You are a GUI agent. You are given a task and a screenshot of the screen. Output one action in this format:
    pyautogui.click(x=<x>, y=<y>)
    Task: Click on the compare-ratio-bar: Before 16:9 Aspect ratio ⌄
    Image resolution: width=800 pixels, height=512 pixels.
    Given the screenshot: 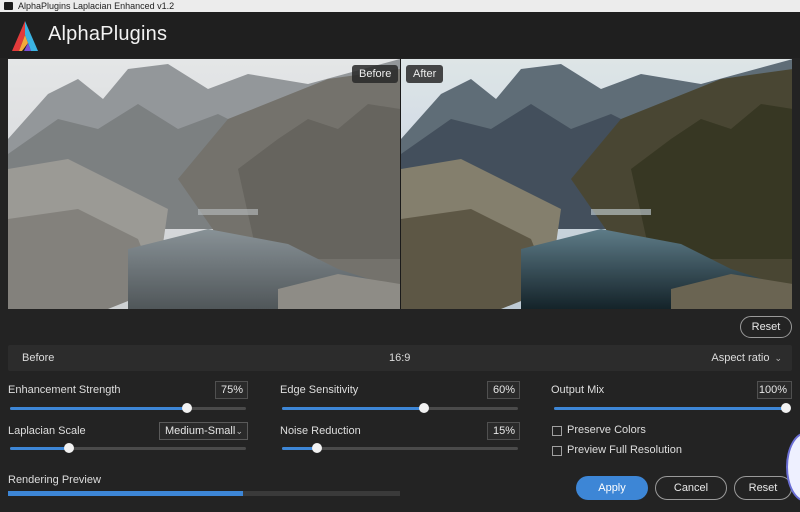 What is the action you would take?
    pyautogui.click(x=400, y=358)
    